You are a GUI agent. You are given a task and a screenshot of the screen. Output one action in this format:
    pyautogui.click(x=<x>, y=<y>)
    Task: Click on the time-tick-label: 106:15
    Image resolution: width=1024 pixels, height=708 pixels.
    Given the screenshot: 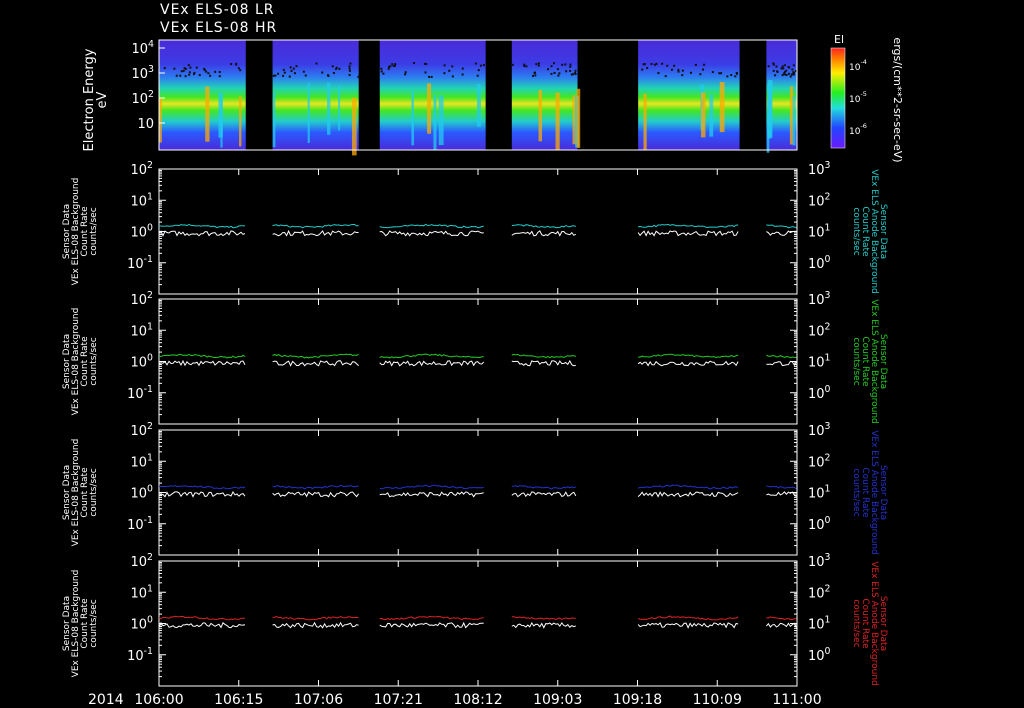 What is the action you would take?
    pyautogui.click(x=238, y=700)
    